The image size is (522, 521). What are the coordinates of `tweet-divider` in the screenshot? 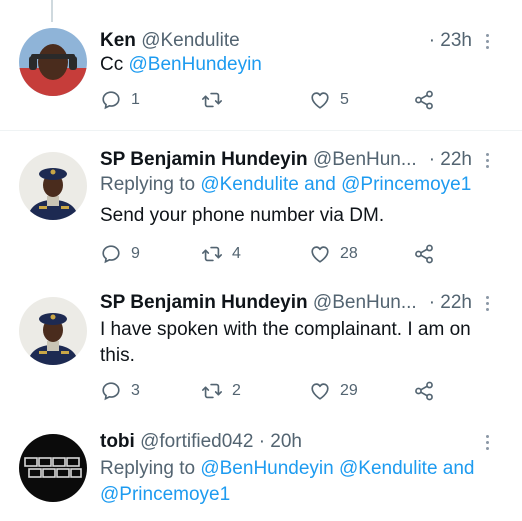 It's located at (261, 130).